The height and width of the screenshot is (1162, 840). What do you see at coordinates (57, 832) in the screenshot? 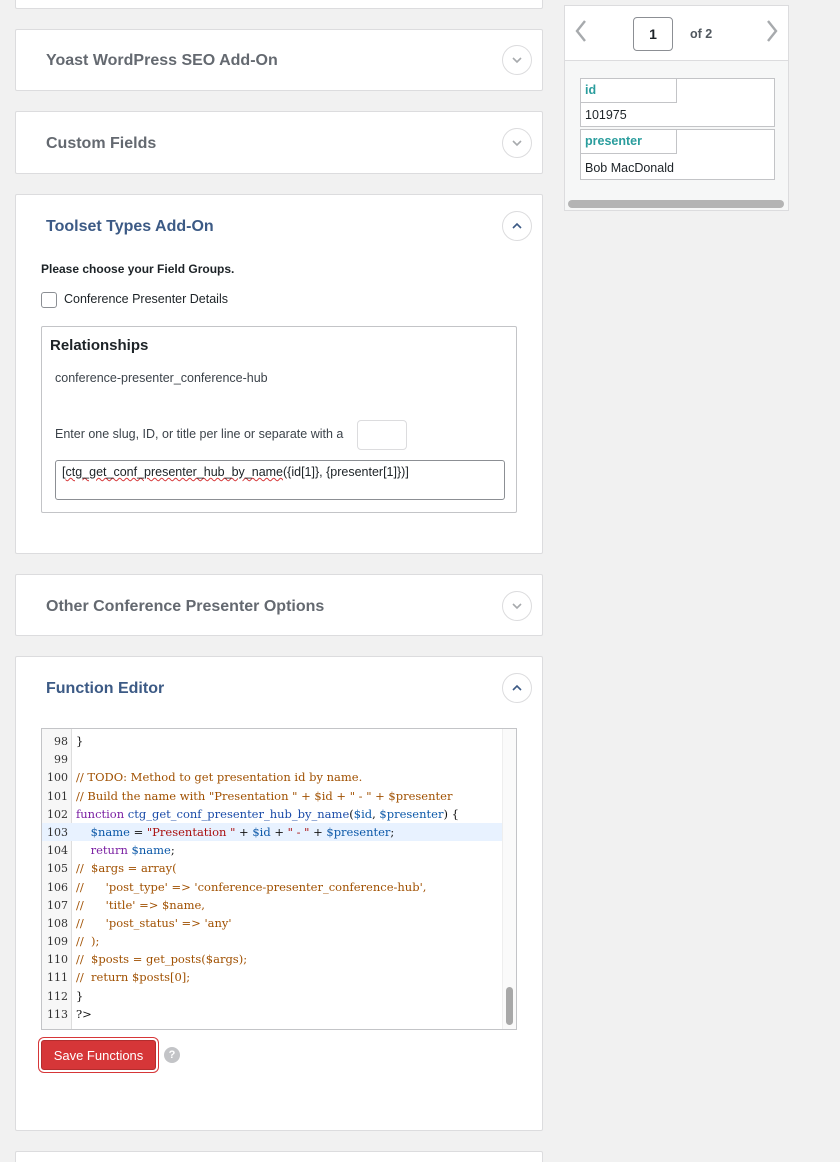
I see `line-number: 103` at bounding box center [57, 832].